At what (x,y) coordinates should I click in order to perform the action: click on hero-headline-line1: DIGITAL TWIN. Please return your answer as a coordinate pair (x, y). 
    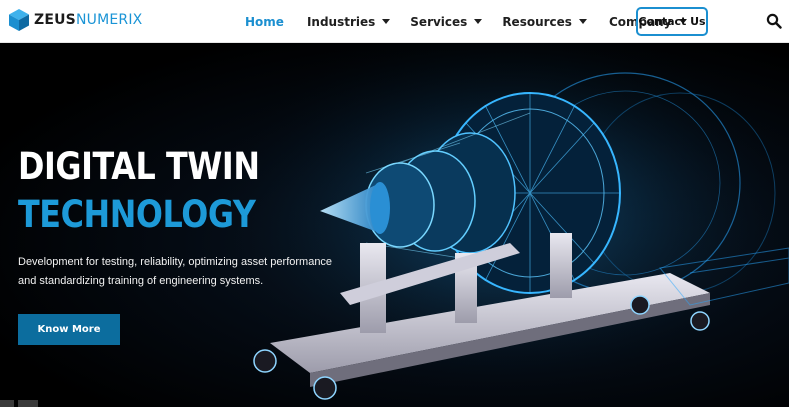
    Looking at the image, I should click on (139, 166).